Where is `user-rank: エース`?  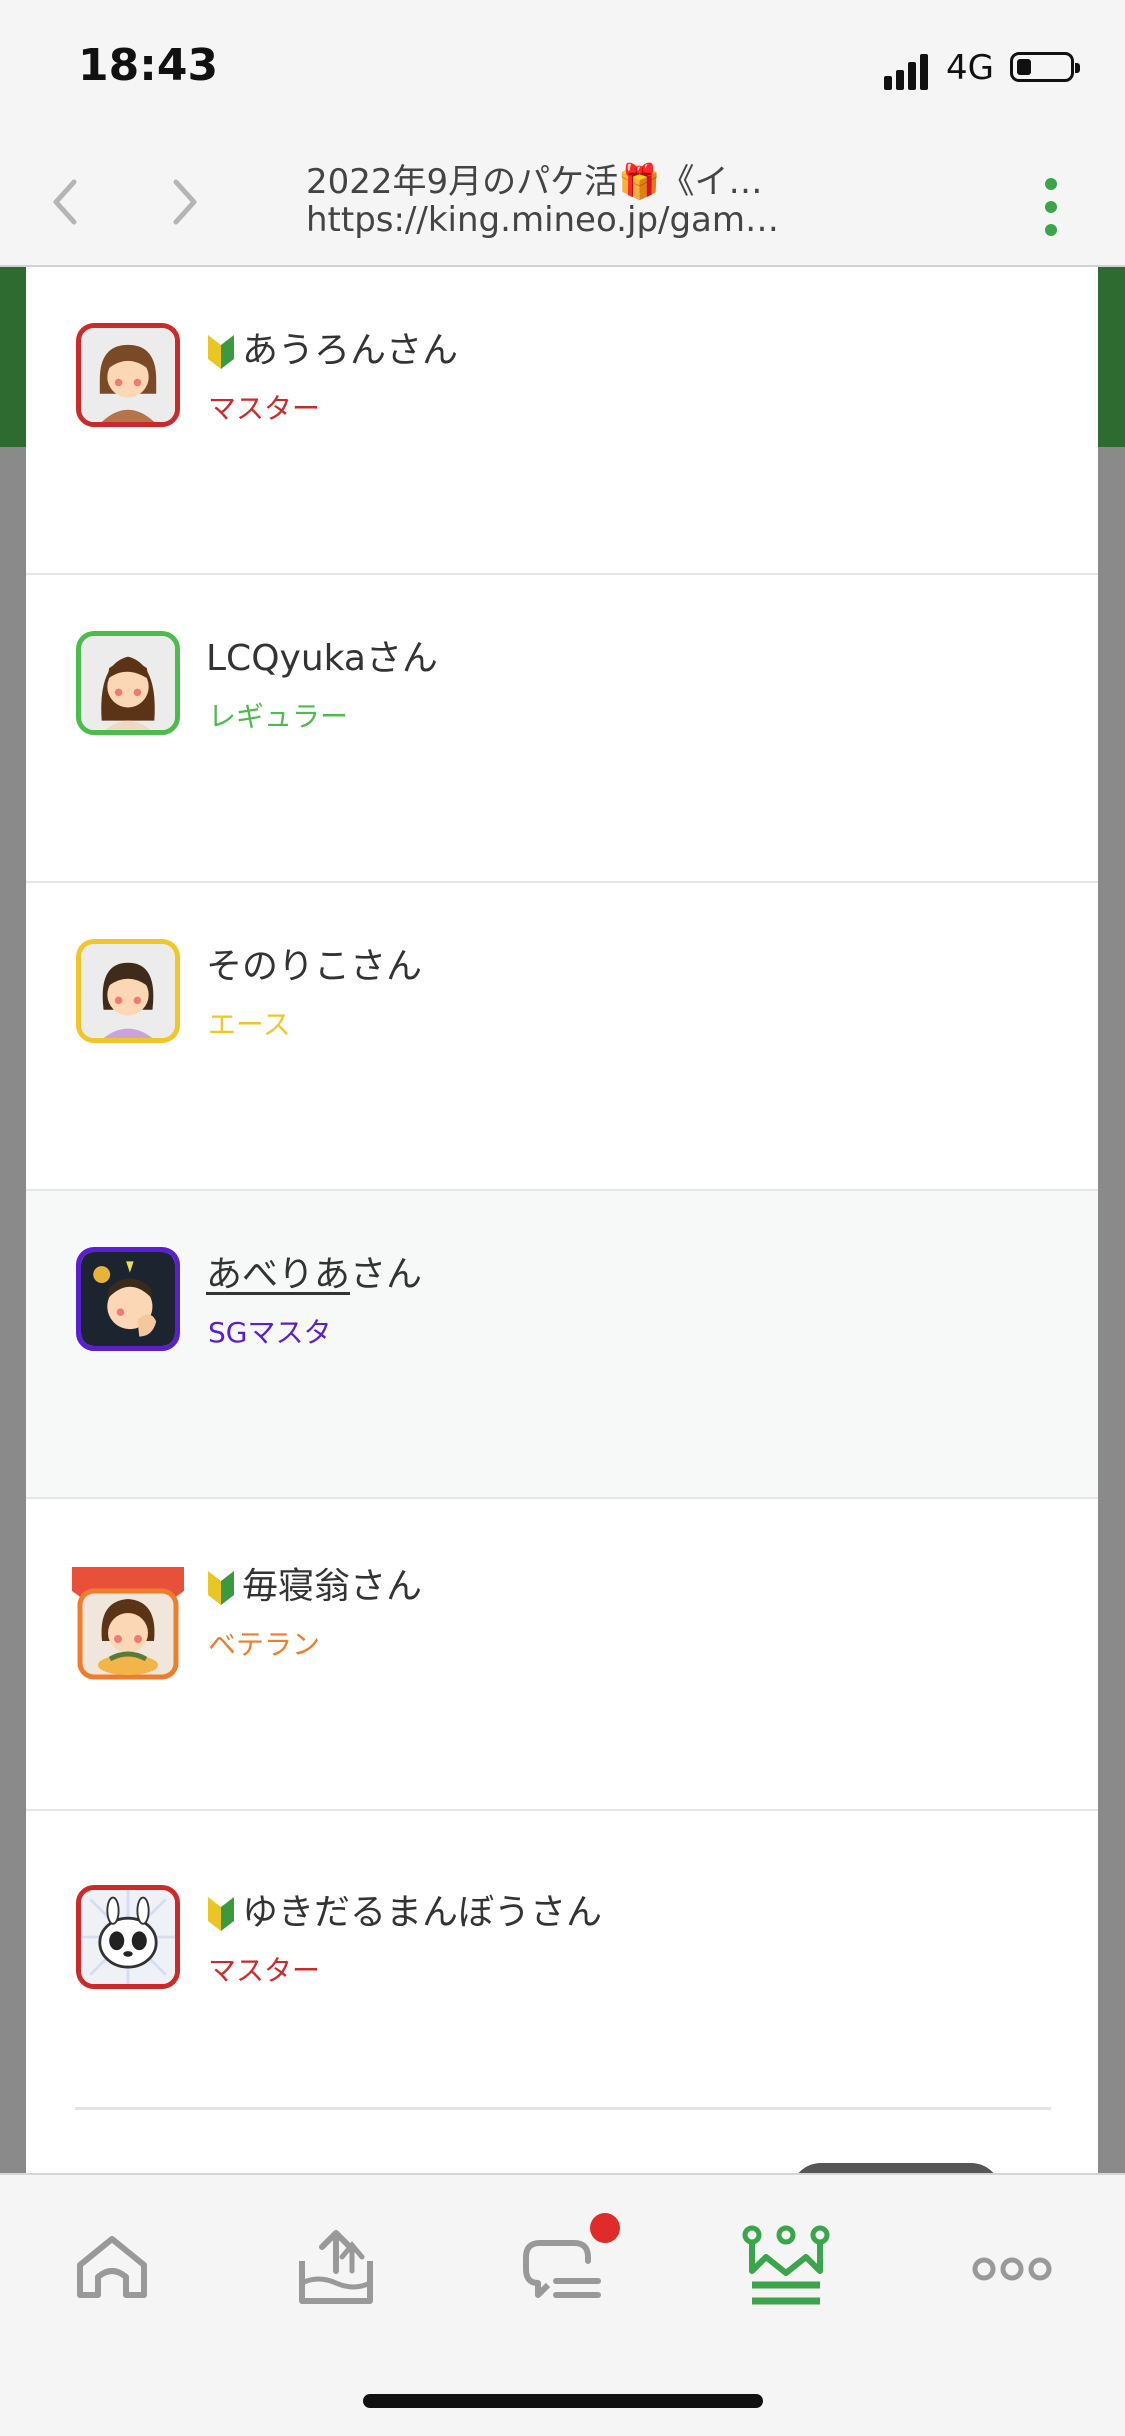
user-rank: エース is located at coordinates (249, 1024).